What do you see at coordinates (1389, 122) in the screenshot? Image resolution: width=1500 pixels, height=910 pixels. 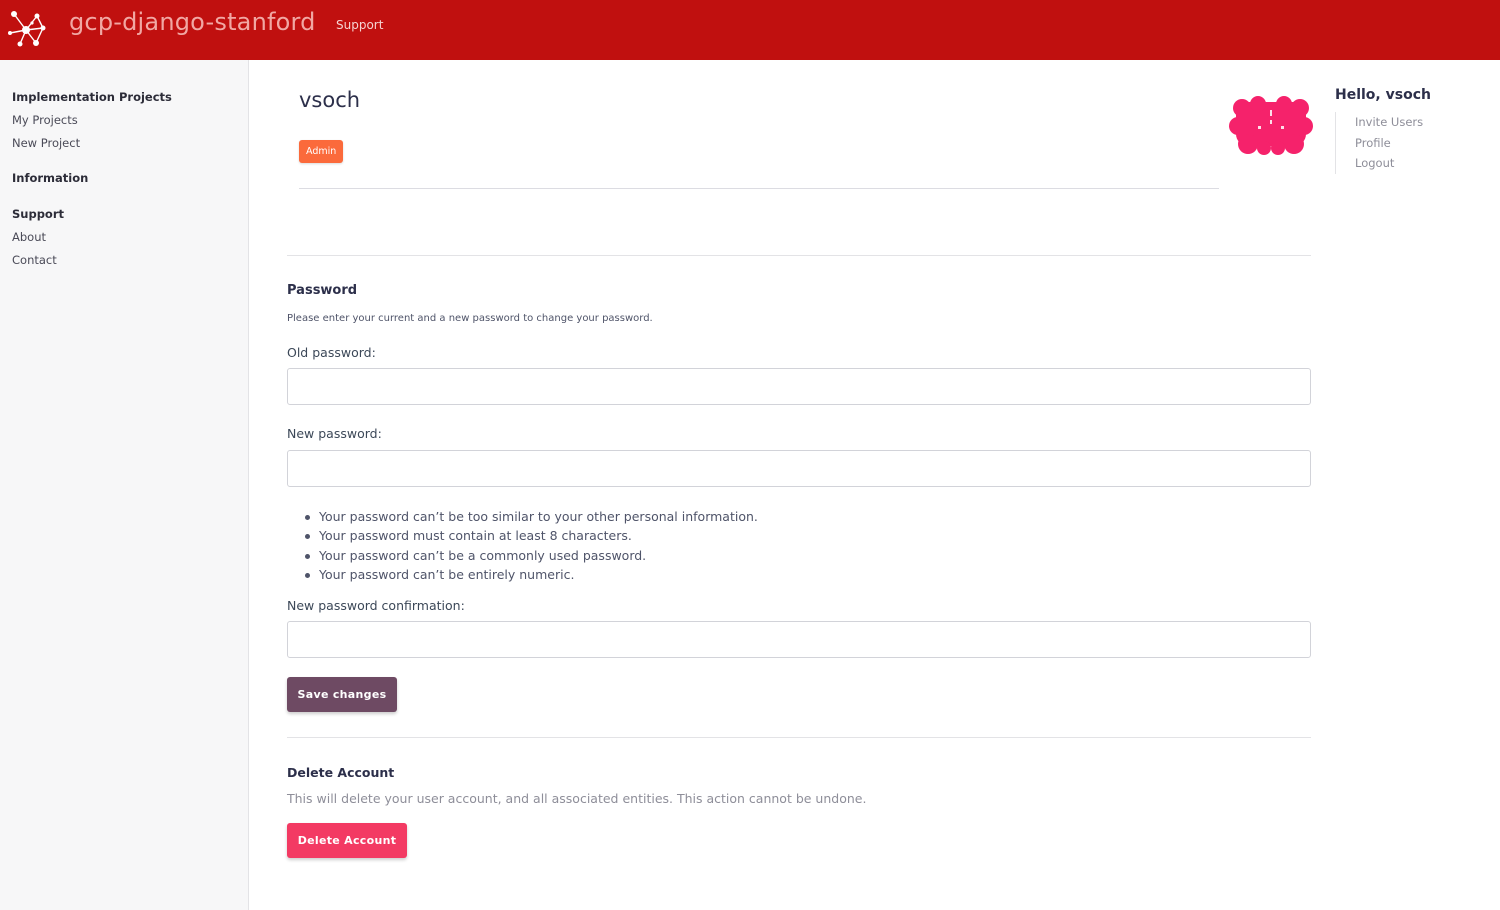 I see `invite-users-link: Invite Users` at bounding box center [1389, 122].